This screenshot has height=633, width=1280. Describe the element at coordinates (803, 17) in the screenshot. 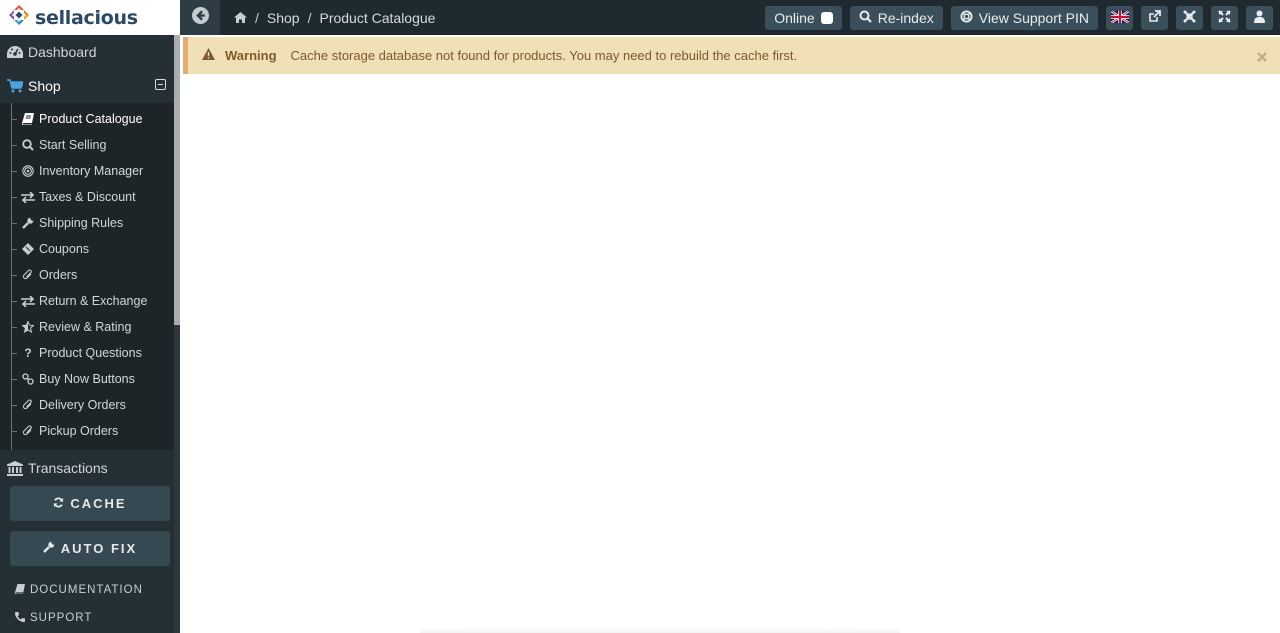

I see `online-toggle-button: Online` at that location.